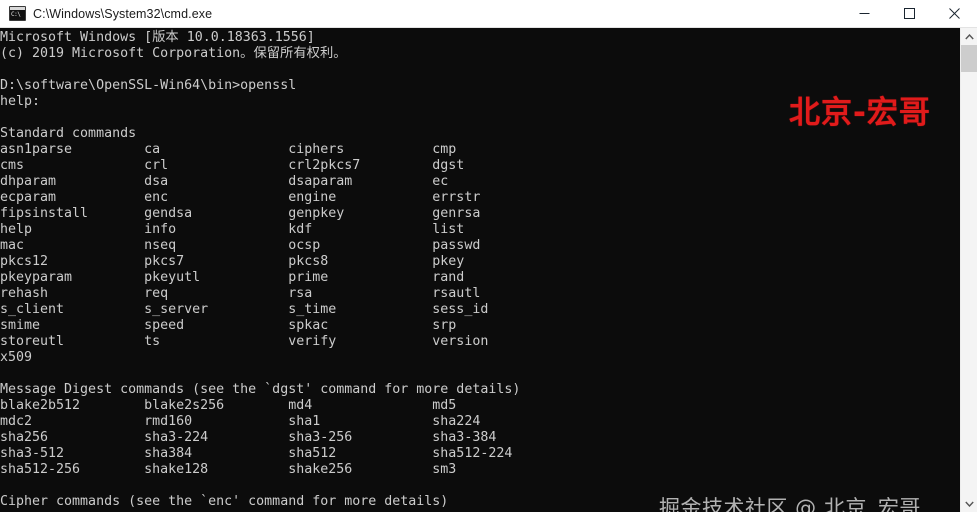  I want to click on cmd-console-icon, so click(17, 13).